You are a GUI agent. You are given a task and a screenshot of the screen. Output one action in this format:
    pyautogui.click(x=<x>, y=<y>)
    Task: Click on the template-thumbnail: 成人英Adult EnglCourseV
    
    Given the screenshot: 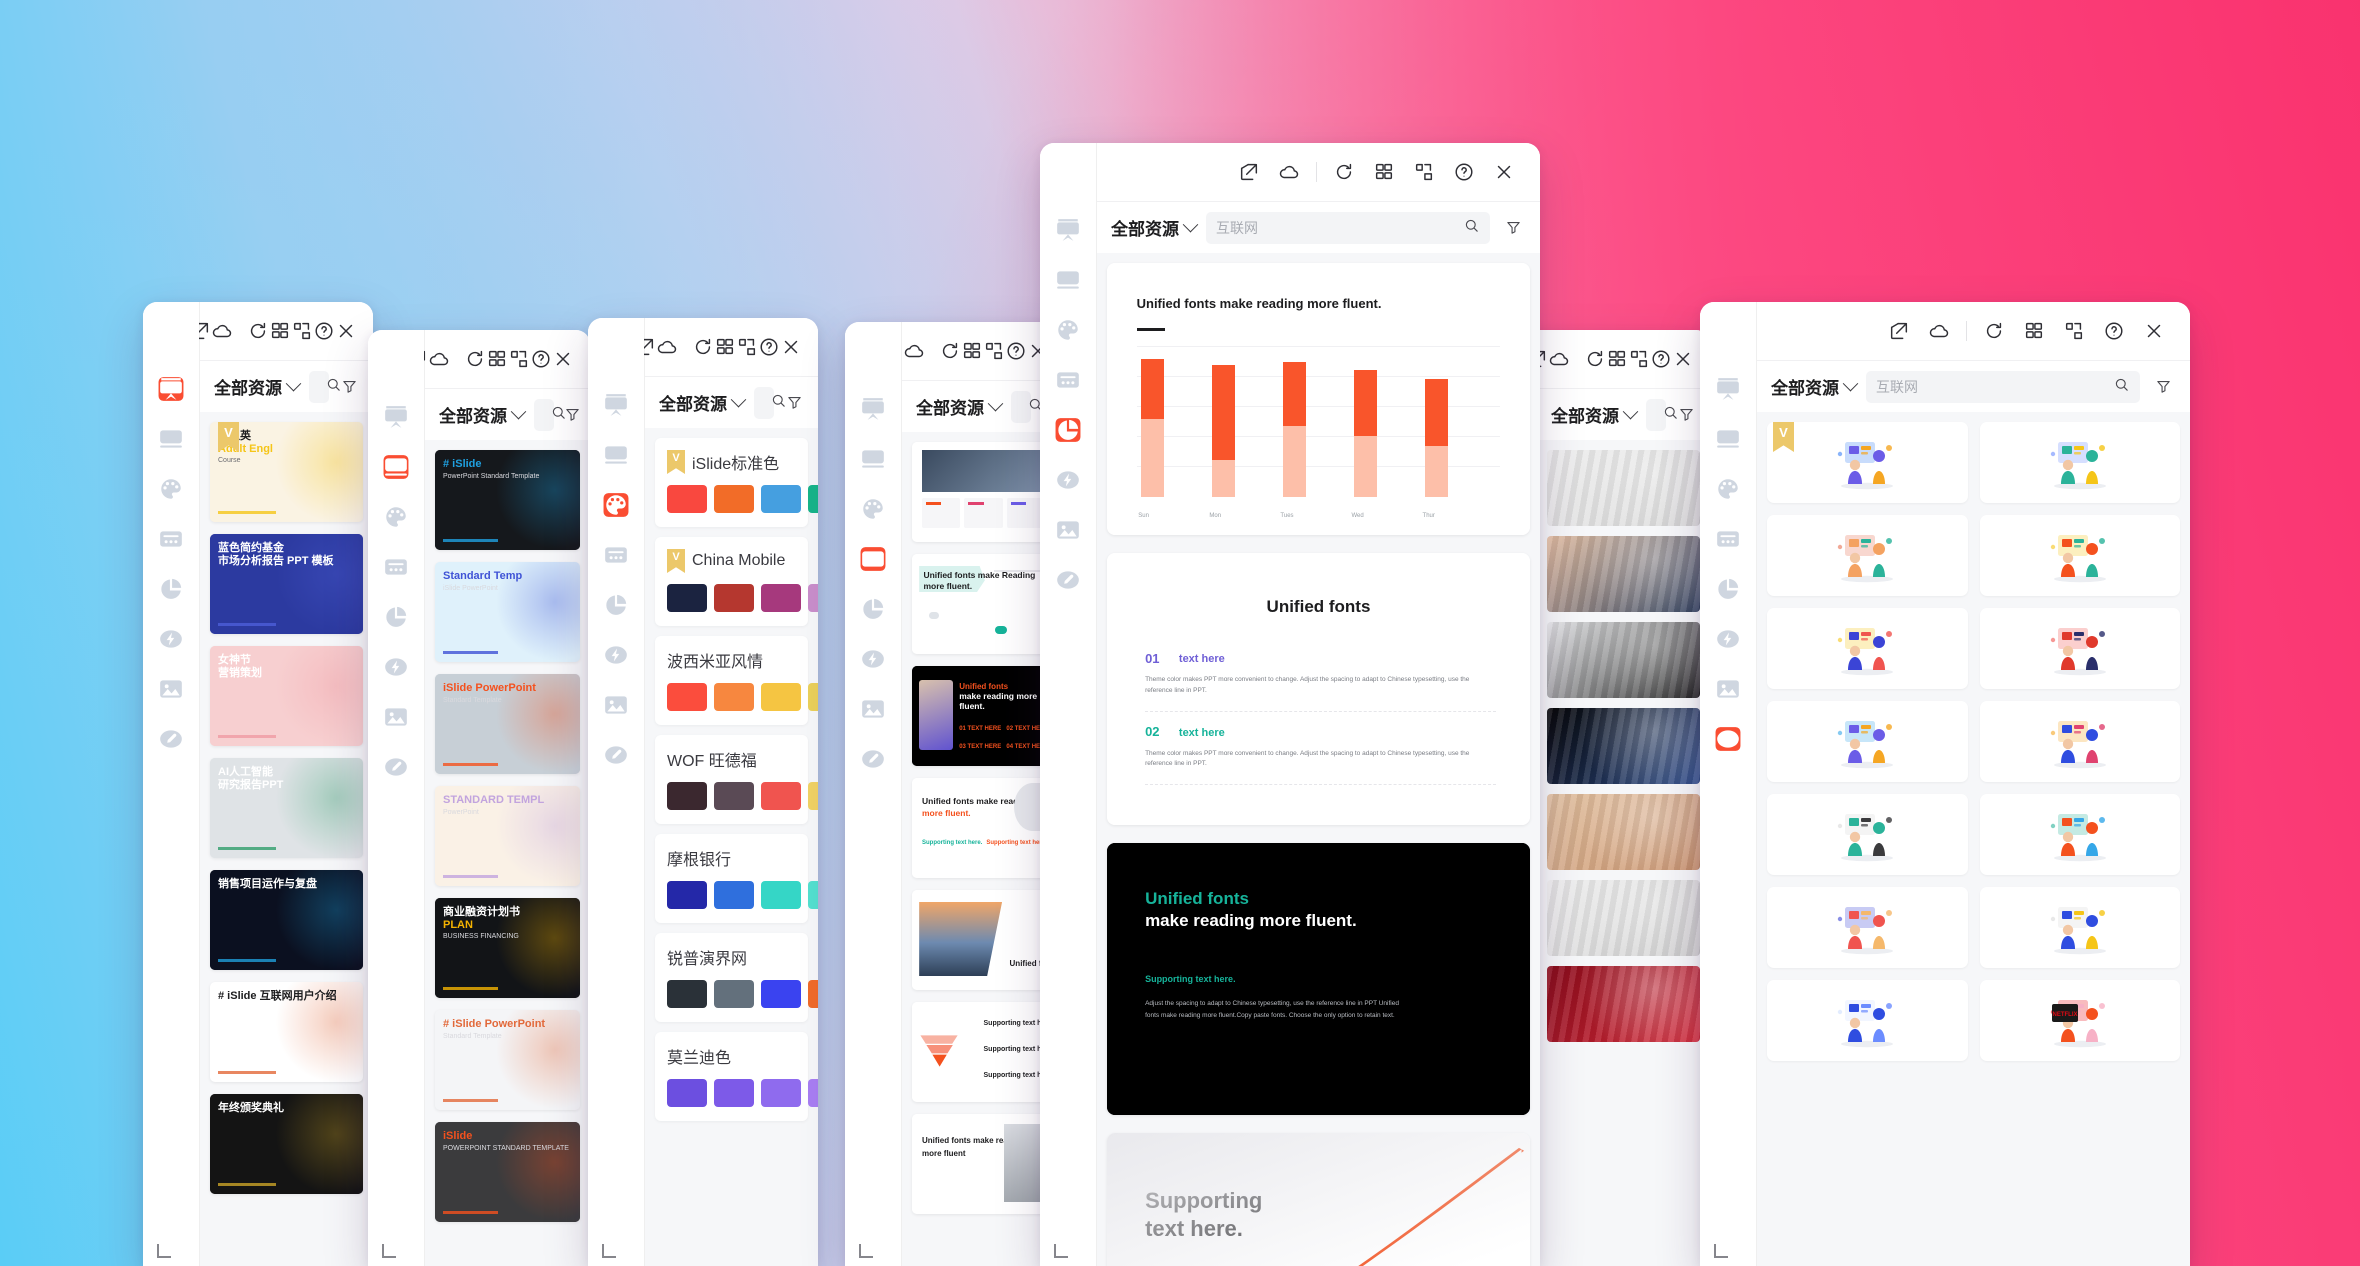 What is the action you would take?
    pyautogui.click(x=286, y=472)
    